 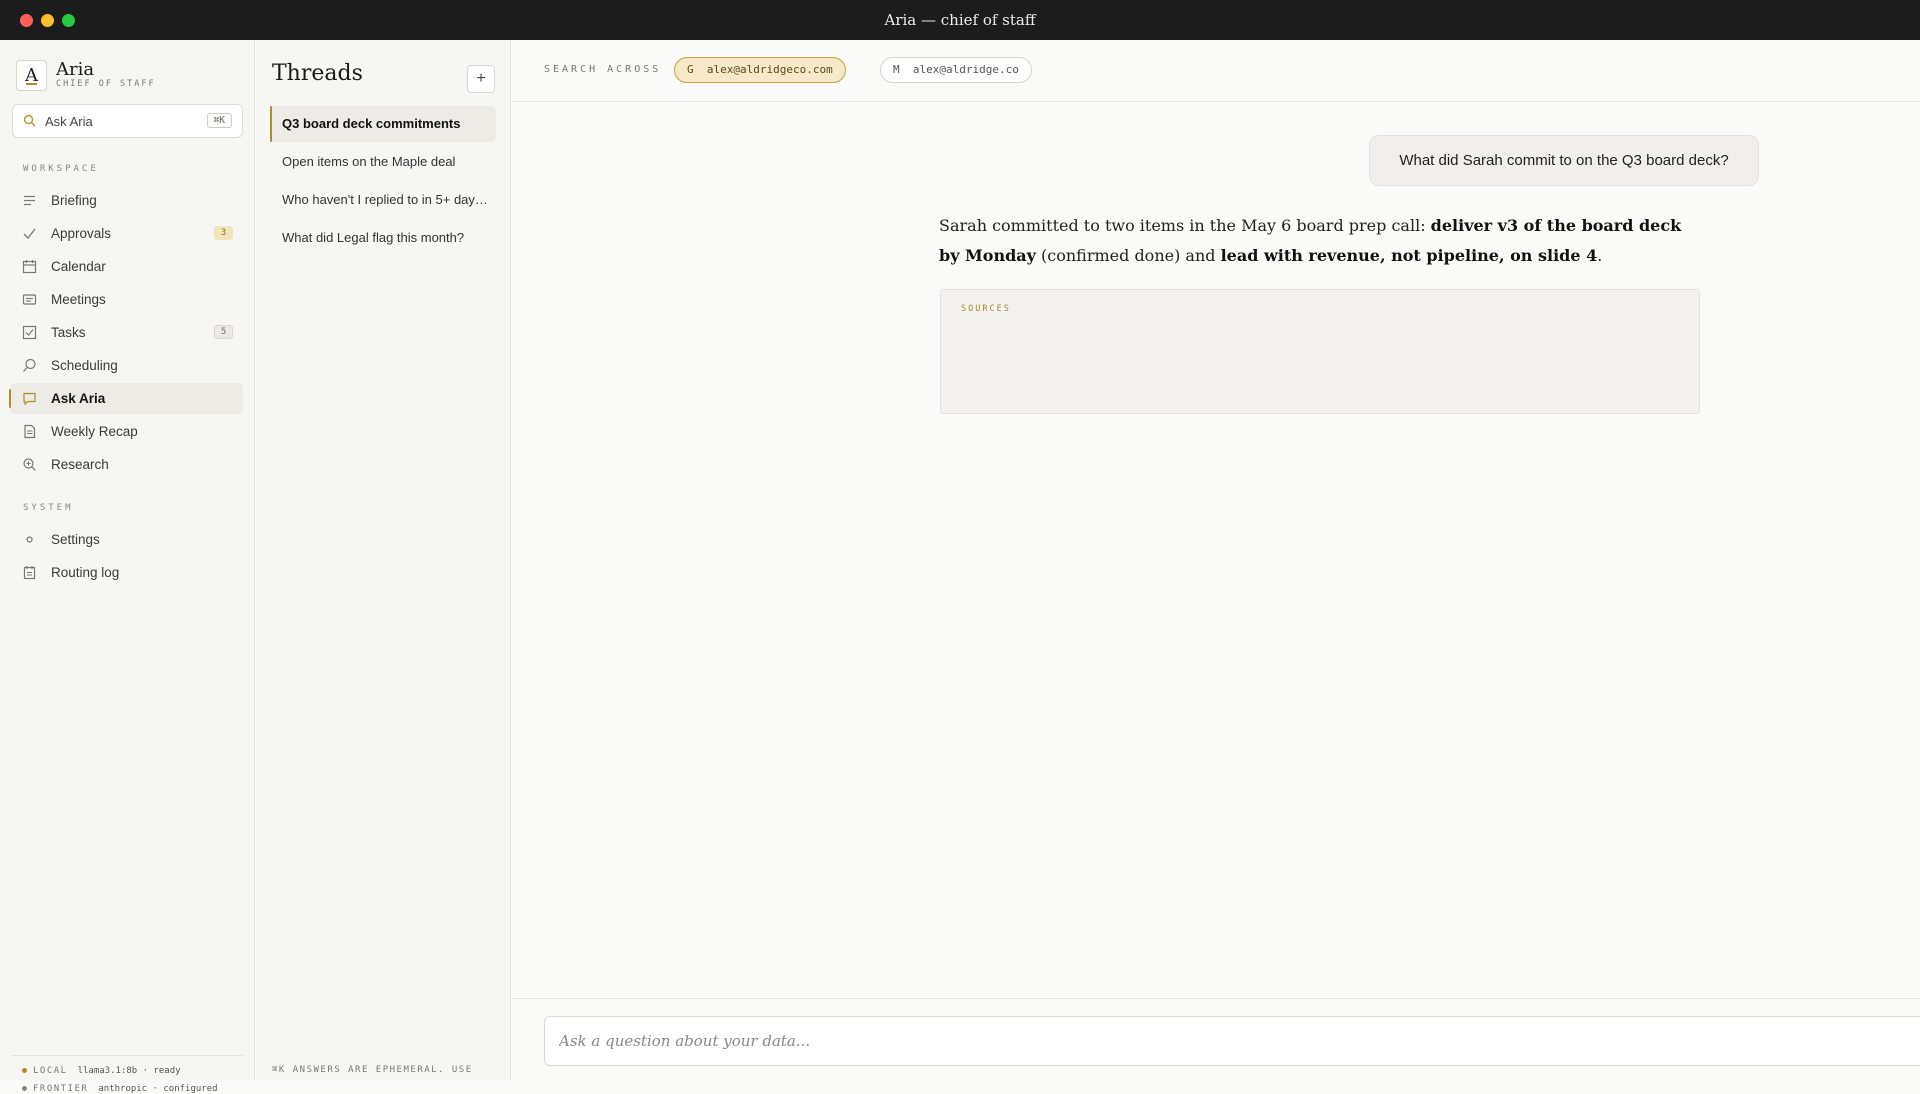 What do you see at coordinates (31, 75) in the screenshot?
I see `brand-logo: A` at bounding box center [31, 75].